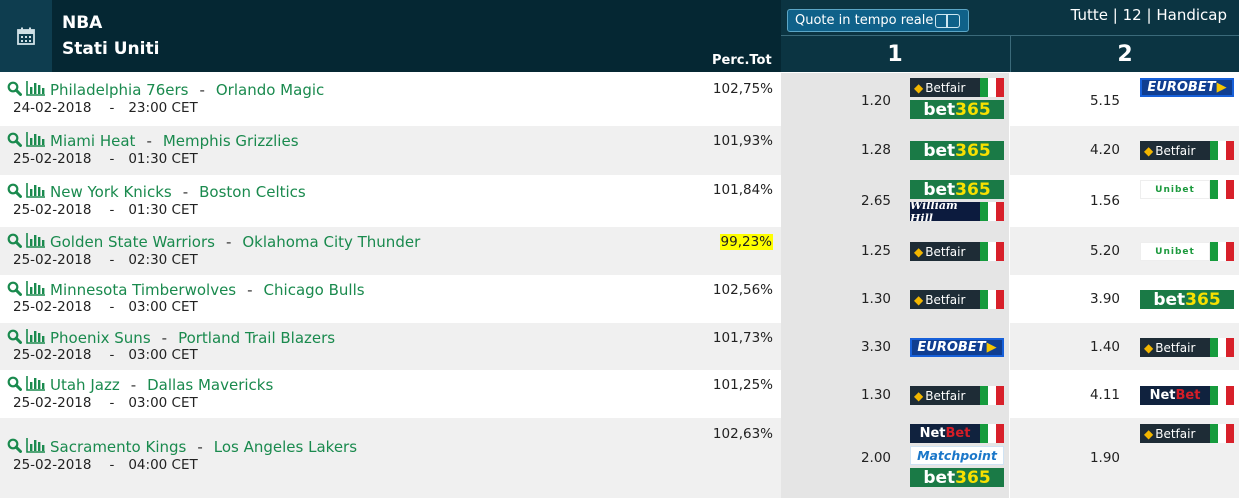 This screenshot has height=498, width=1239. Describe the element at coordinates (85, 385) in the screenshot. I see `home-team-link: Utah Jazz` at that location.